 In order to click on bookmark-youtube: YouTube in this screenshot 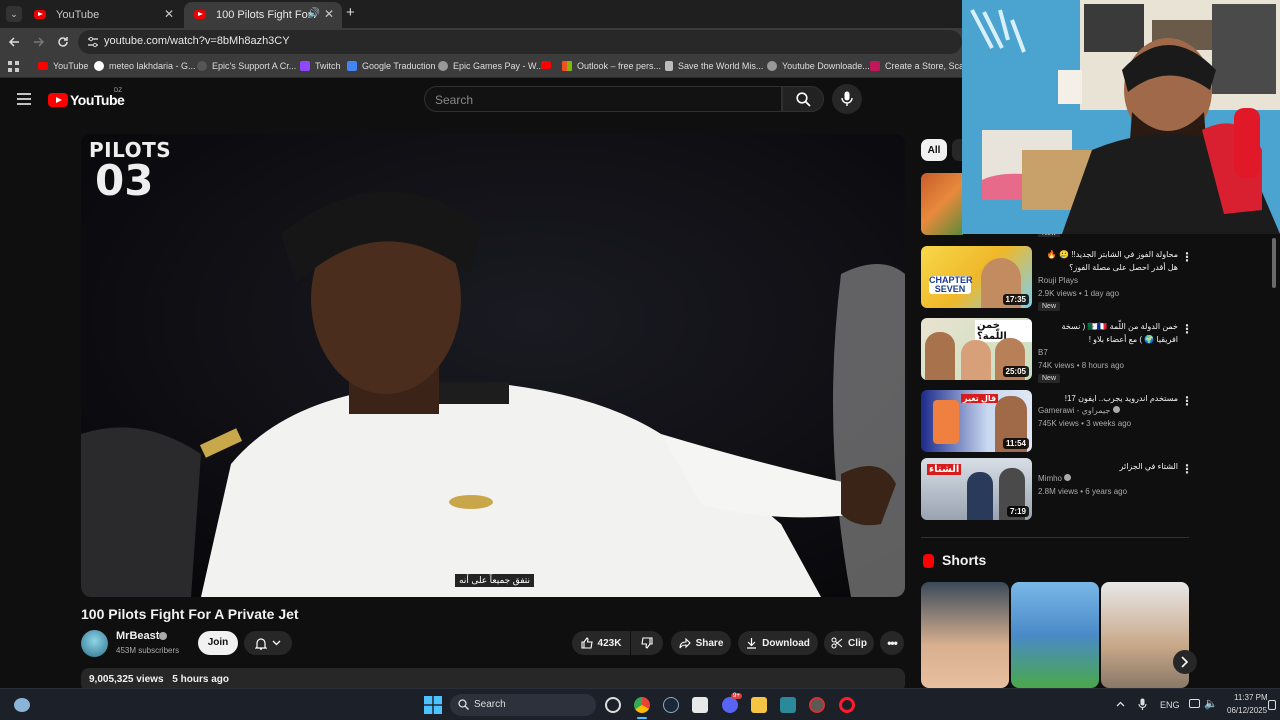, I will do `click(63, 66)`.